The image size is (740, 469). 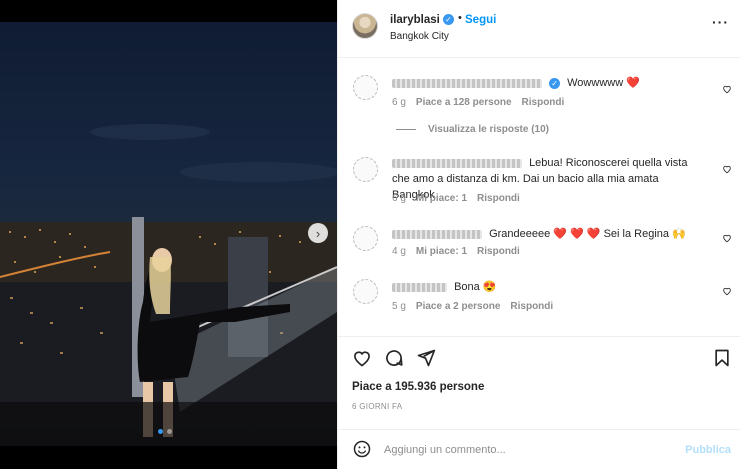 I want to click on carousel-dot, so click(x=169, y=431).